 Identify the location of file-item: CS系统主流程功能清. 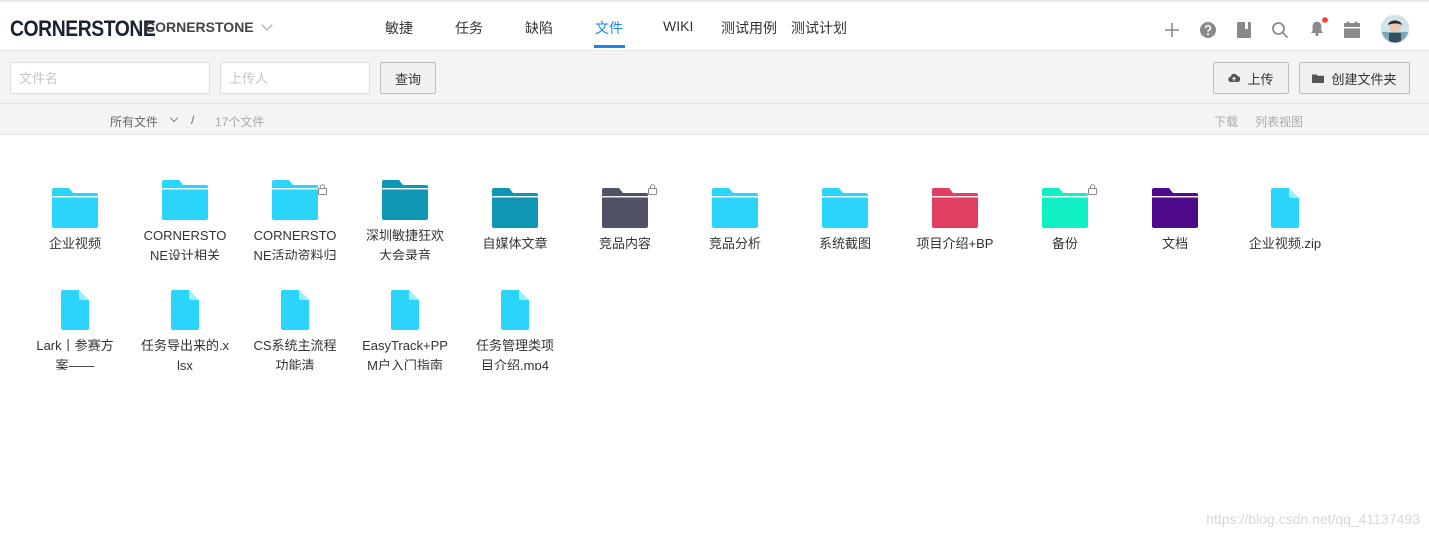
(295, 330).